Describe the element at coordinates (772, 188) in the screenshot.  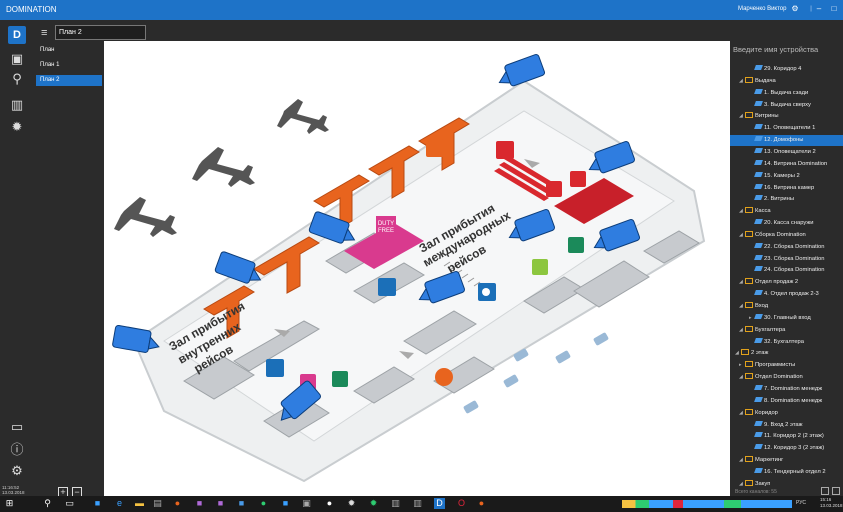
I see `tree-camera: 16. Витрина камер` at that location.